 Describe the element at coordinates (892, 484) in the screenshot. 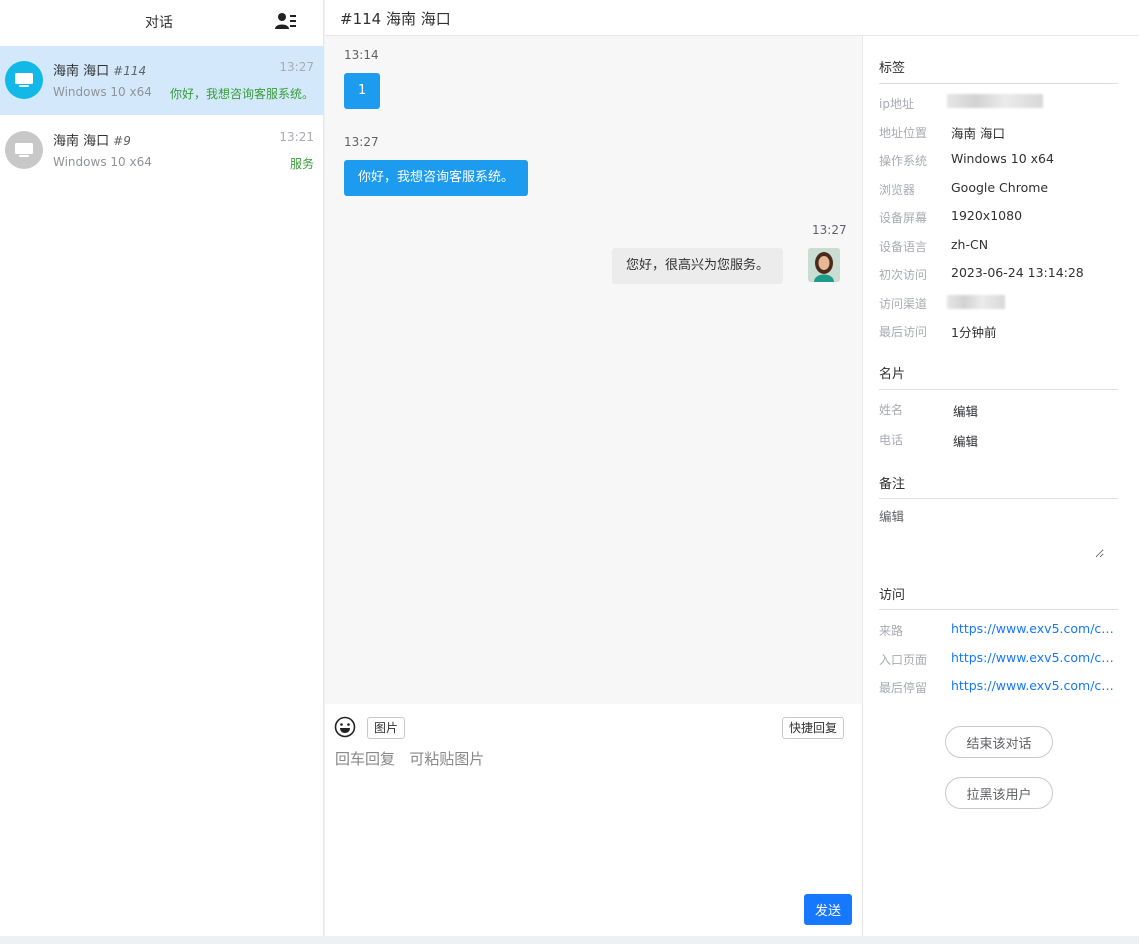

I see `note-title: 备注` at that location.